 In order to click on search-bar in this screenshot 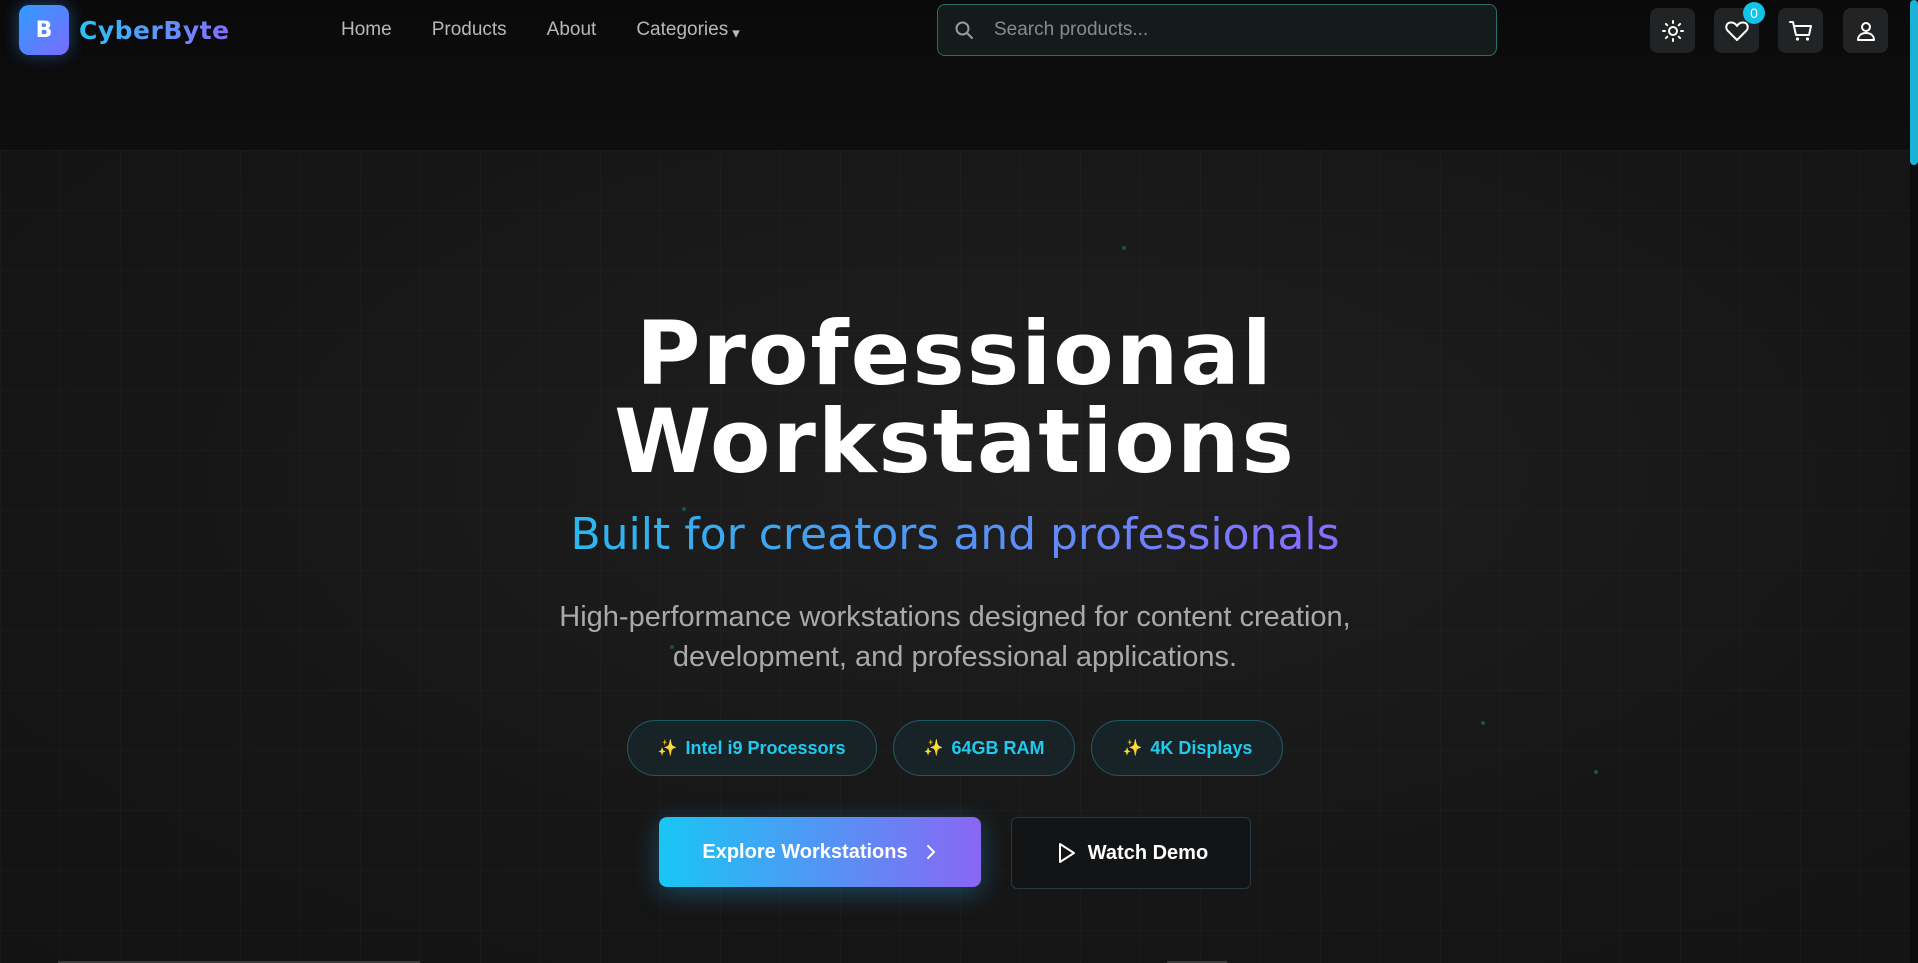, I will do `click(1217, 30)`.